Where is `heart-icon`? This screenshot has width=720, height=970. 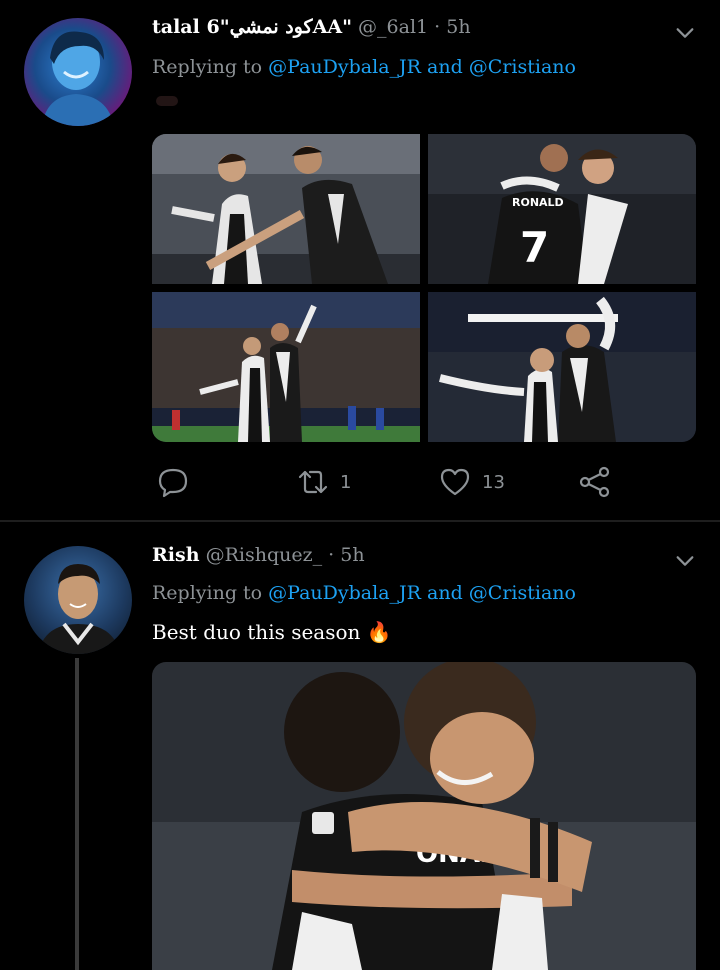 heart-icon is located at coordinates (455, 482).